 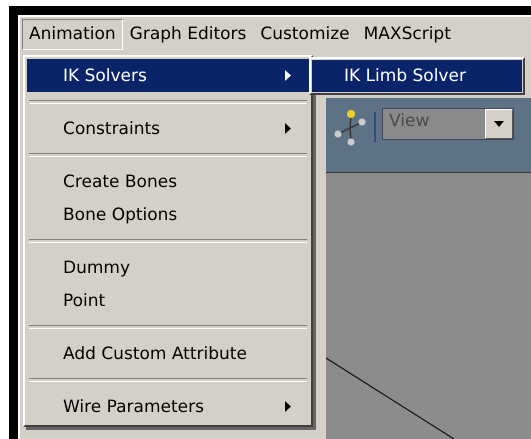 I want to click on menu-item: Point, so click(x=168, y=300).